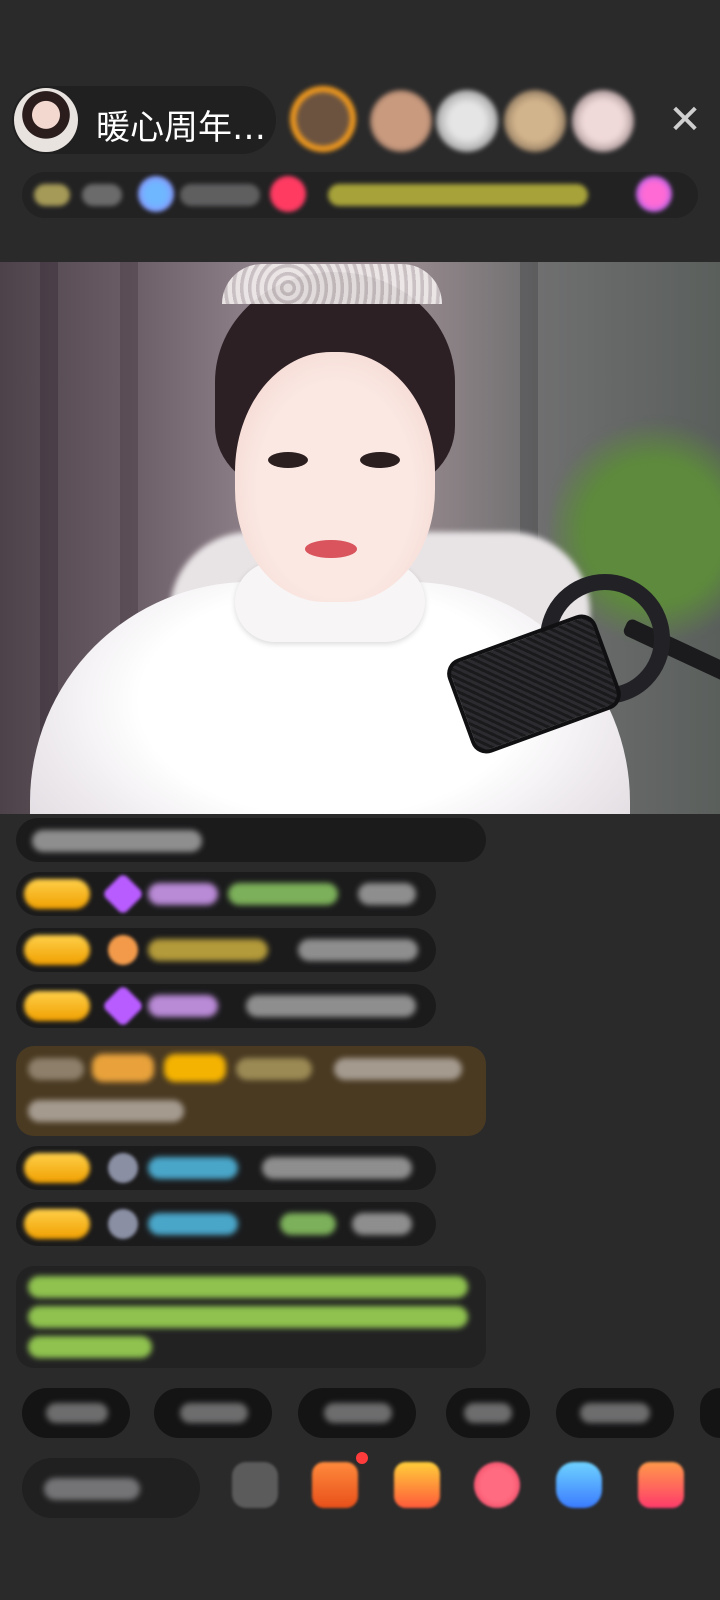  Describe the element at coordinates (92, 1489) in the screenshot. I see `comment-input-placeholder` at that location.